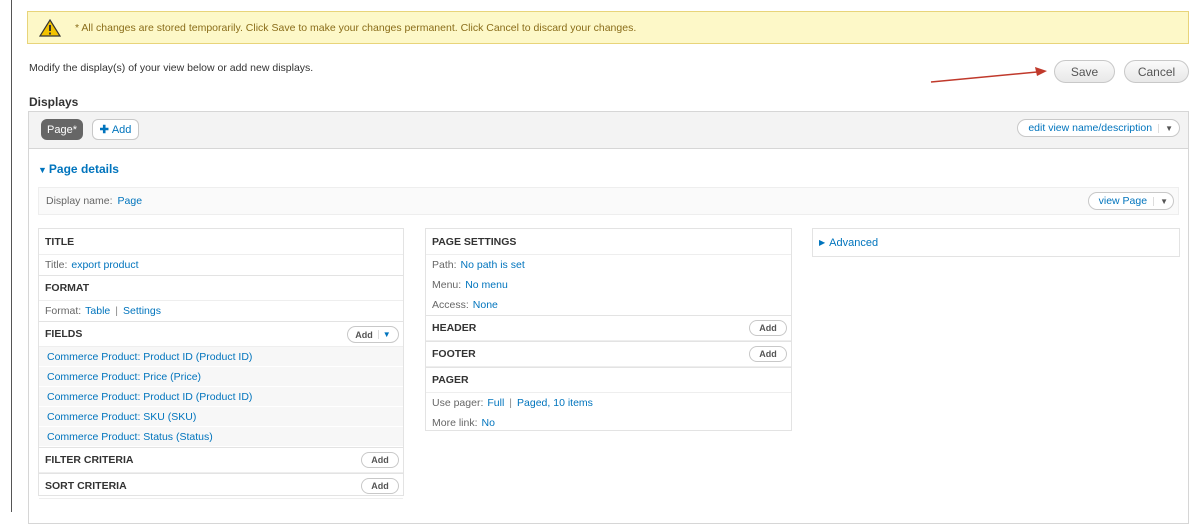 Image resolution: width=1200 pixels, height=524 pixels. I want to click on path-link: No path is set, so click(493, 265).